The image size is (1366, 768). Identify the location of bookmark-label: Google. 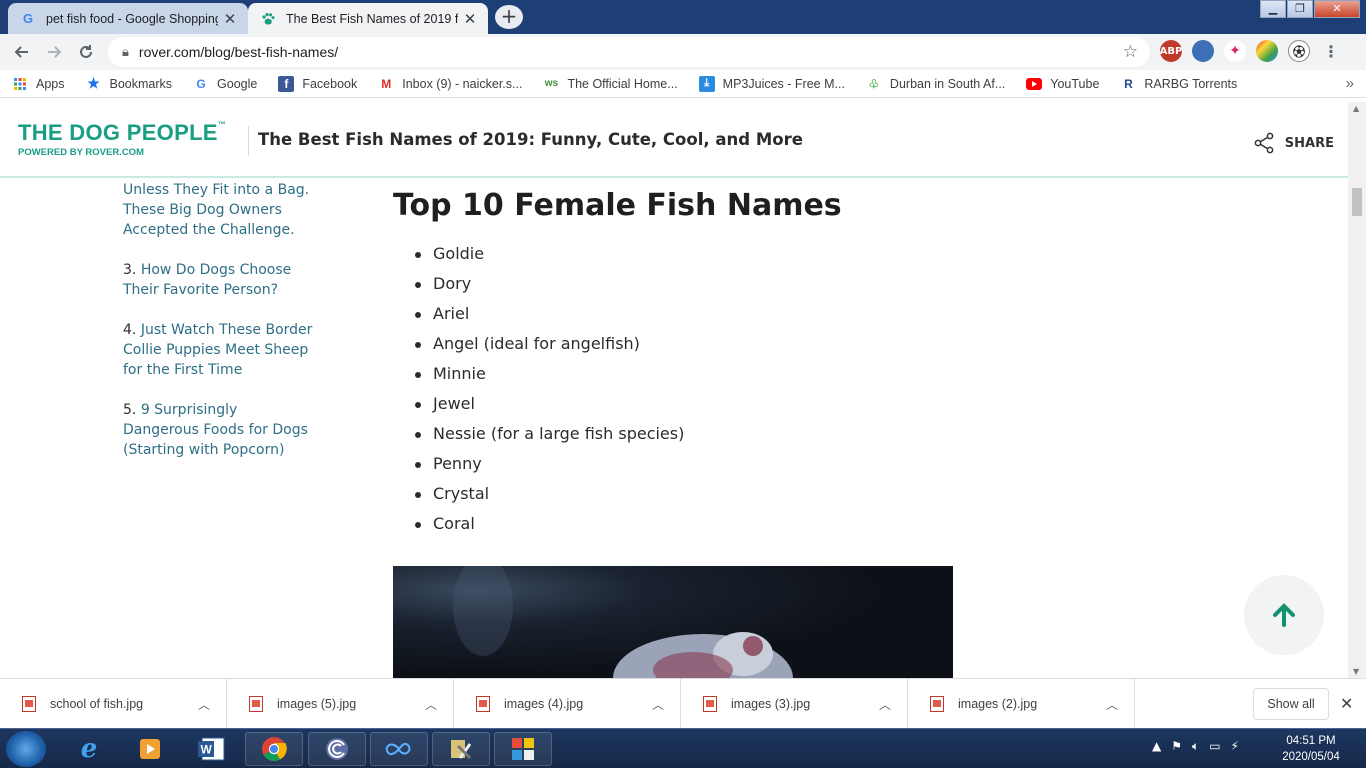
(237, 83).